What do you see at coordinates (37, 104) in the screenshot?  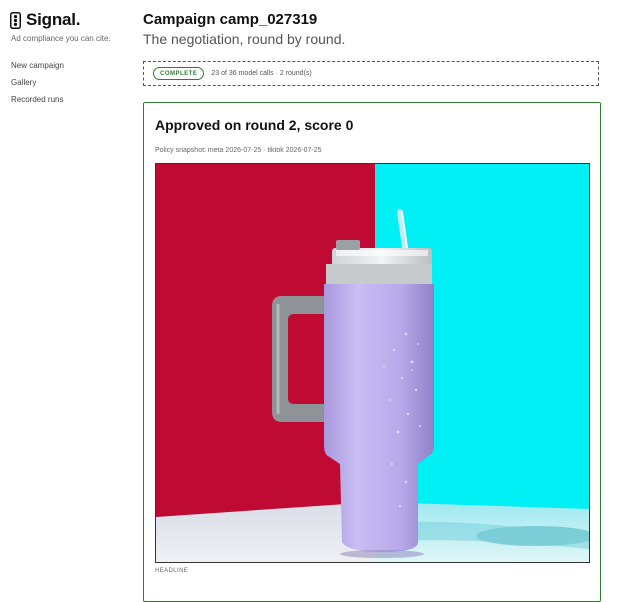 I see `nav-item-recorded-runs: Recorded runs` at bounding box center [37, 104].